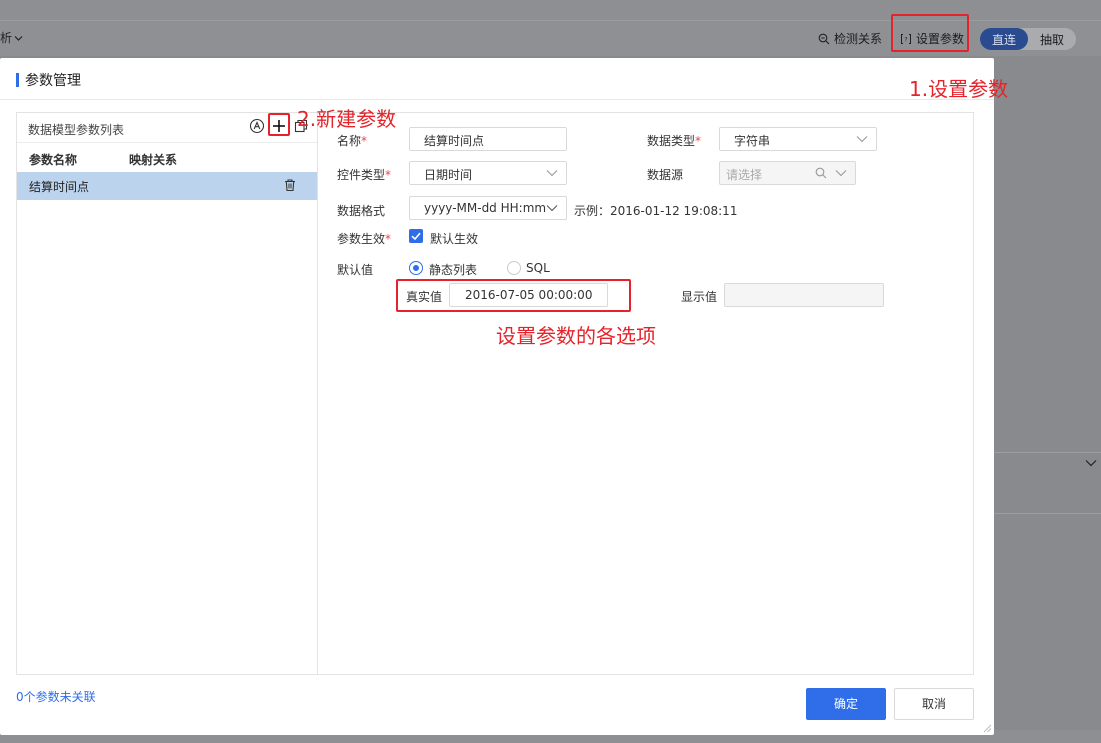 The image size is (1101, 743). I want to click on format-label: 数据格式, so click(361, 211).